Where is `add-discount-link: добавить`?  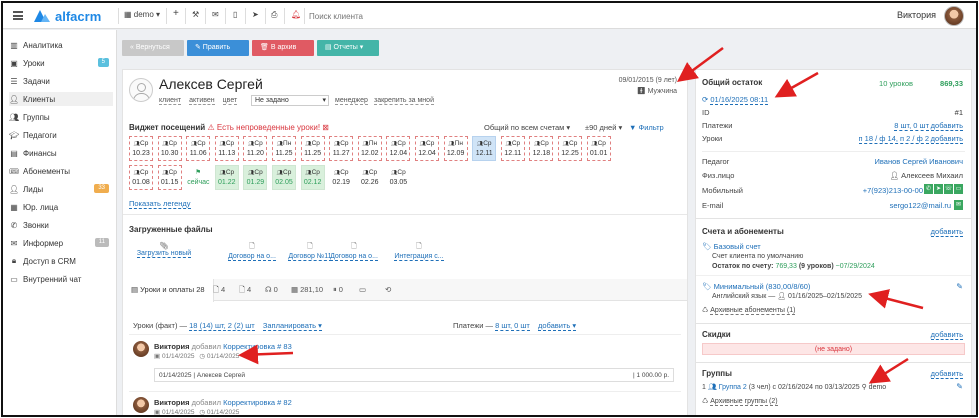 add-discount-link: добавить is located at coordinates (946, 335).